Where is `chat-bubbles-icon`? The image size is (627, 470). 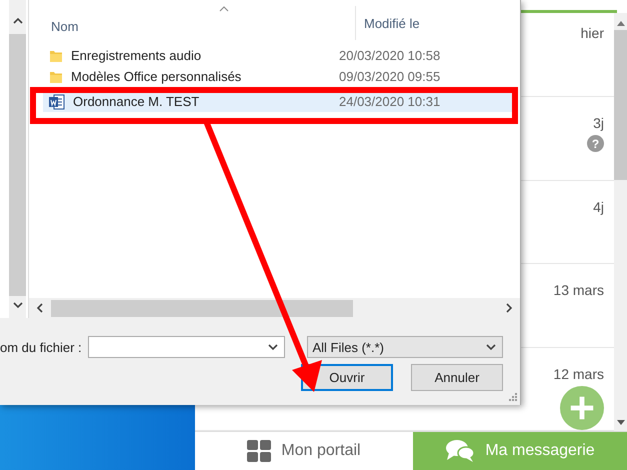
chat-bubbles-icon is located at coordinates (460, 451).